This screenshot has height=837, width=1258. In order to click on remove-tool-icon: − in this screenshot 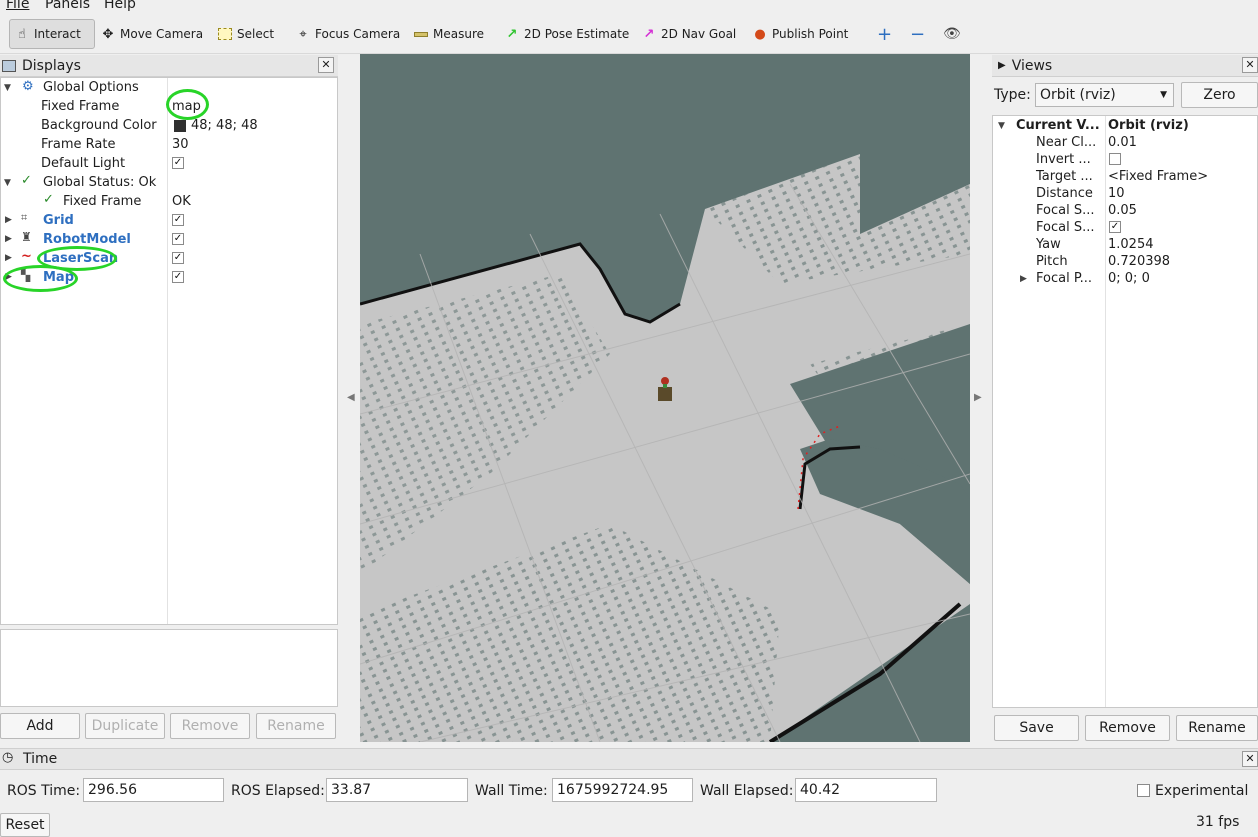, I will do `click(917, 34)`.